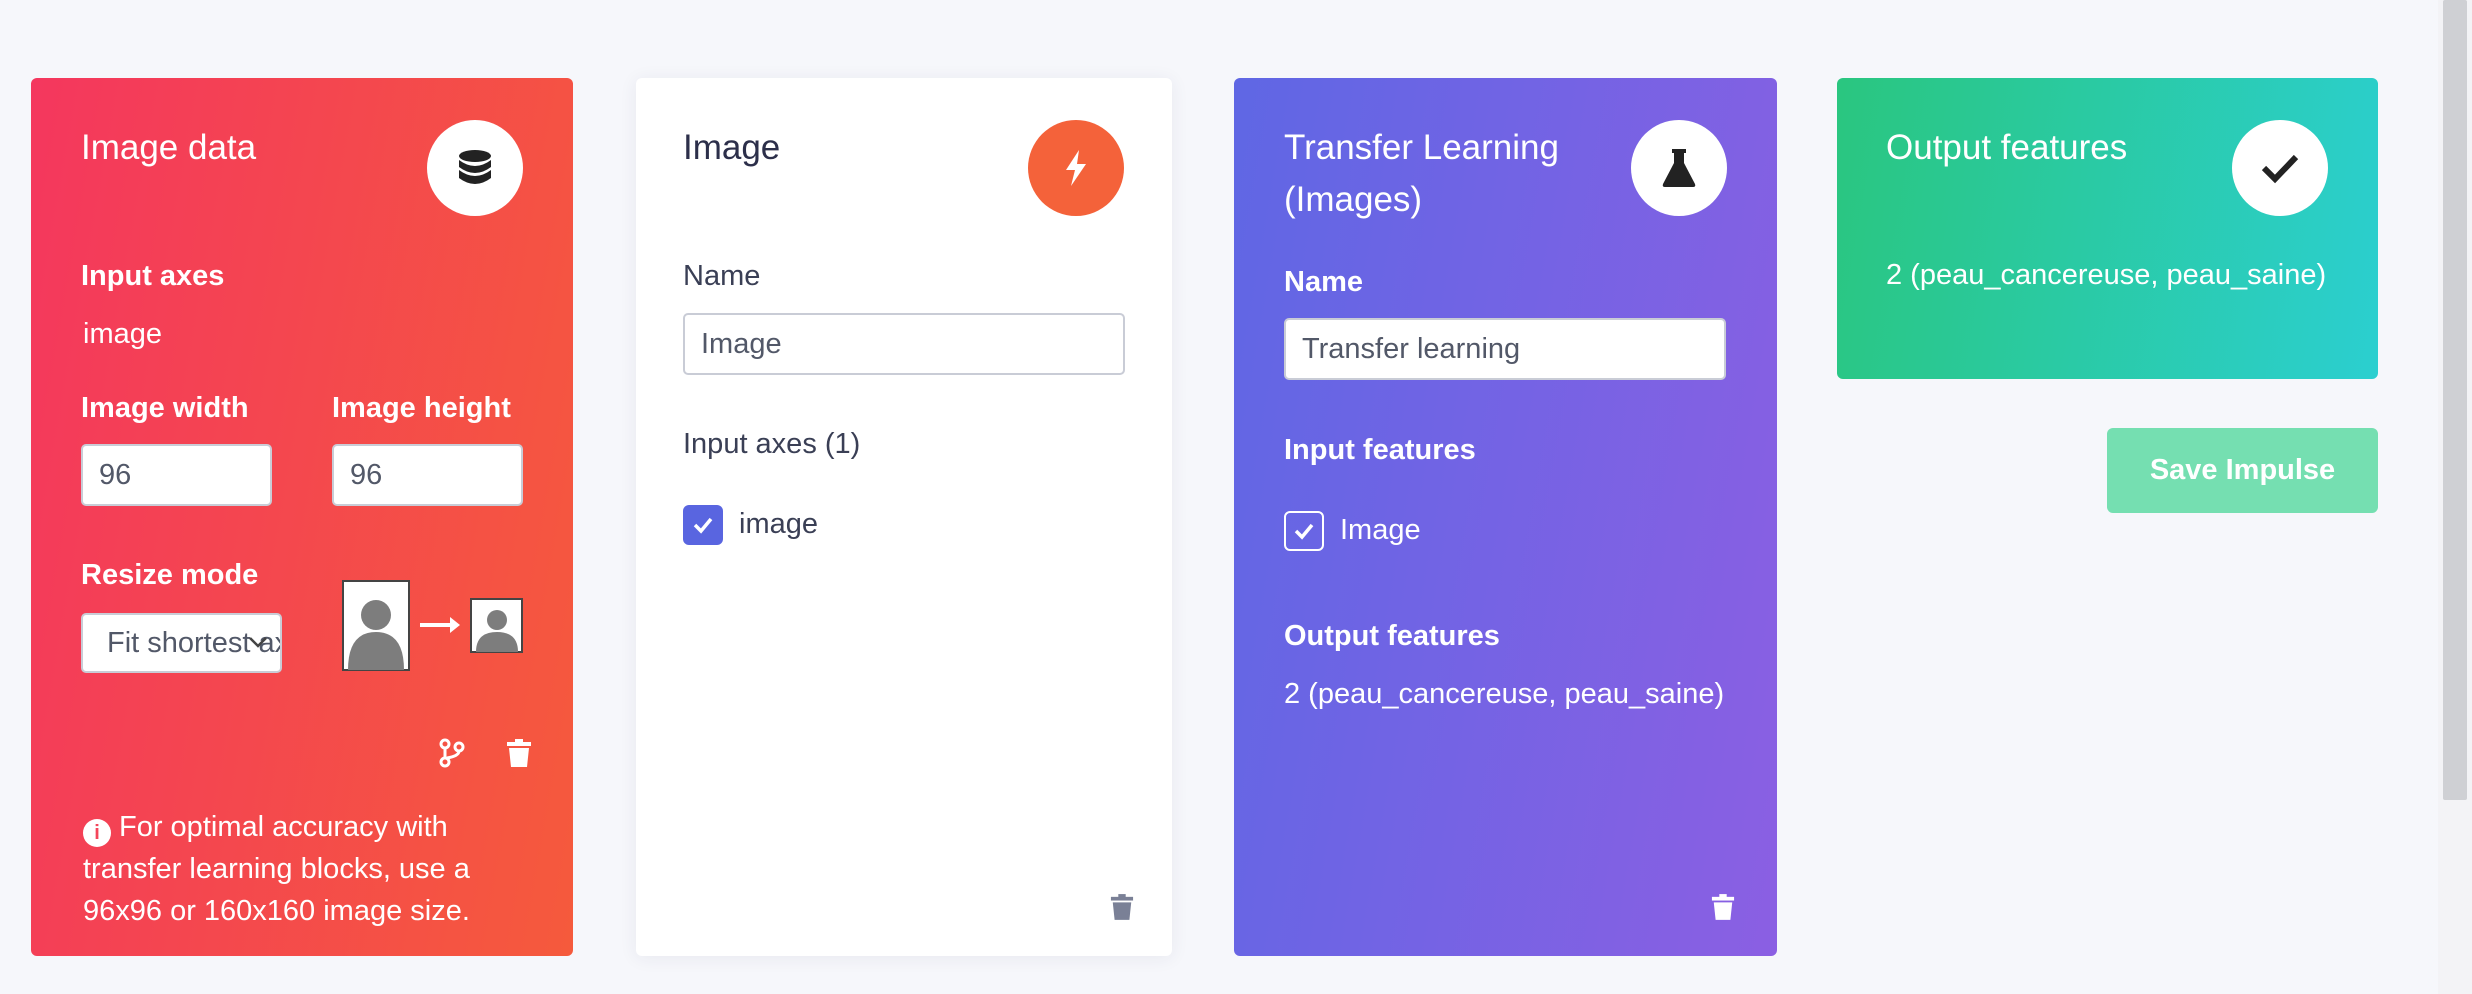 This screenshot has height=994, width=2472. I want to click on block-title: Image data, so click(169, 147).